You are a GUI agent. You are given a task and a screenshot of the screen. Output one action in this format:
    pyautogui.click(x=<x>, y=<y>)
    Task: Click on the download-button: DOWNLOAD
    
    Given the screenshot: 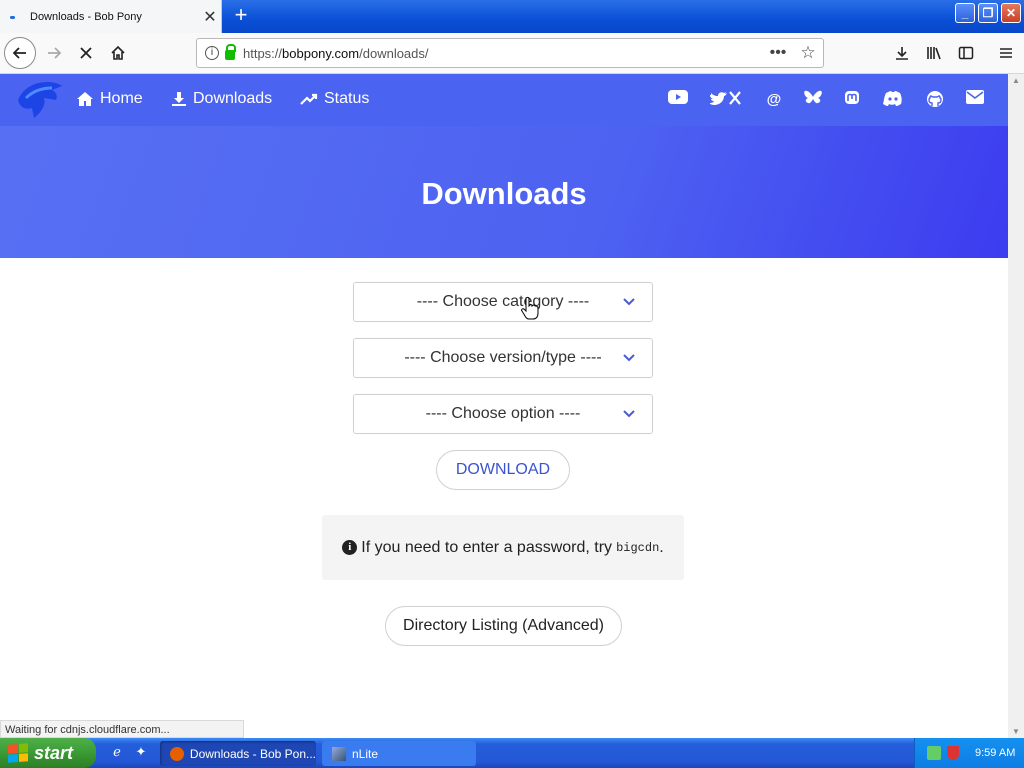 What is the action you would take?
    pyautogui.click(x=503, y=470)
    